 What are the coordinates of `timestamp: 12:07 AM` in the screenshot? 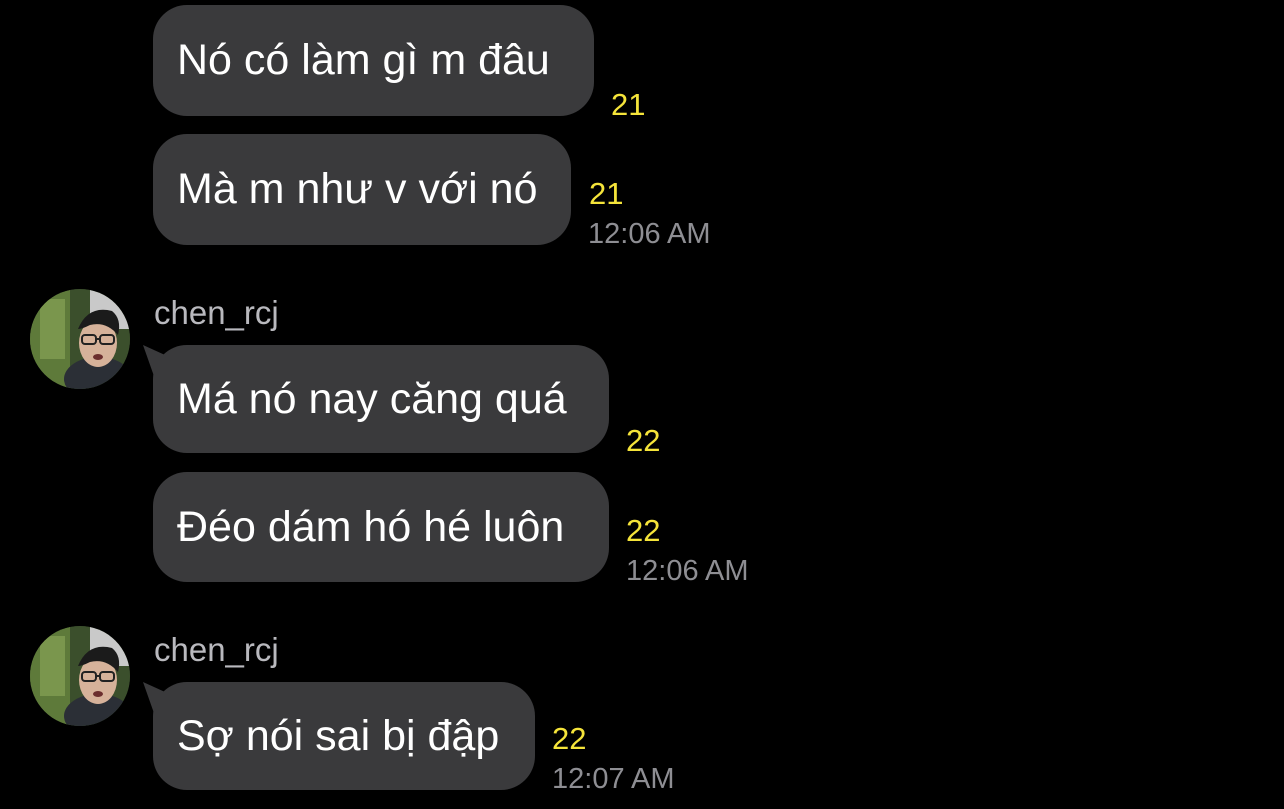 It's located at (613, 779).